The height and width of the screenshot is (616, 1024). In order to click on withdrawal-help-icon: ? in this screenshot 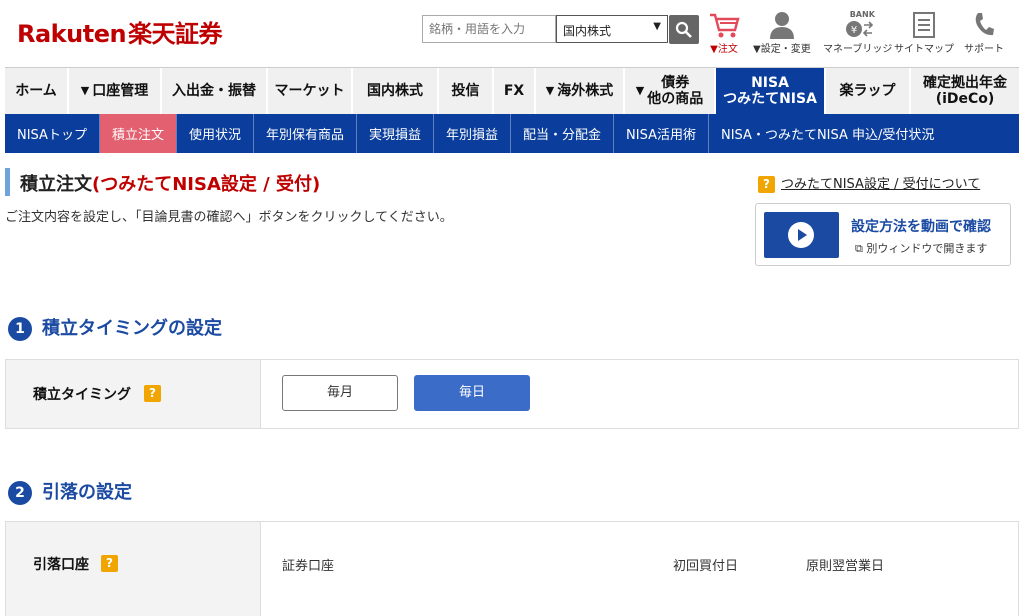, I will do `click(109, 563)`.